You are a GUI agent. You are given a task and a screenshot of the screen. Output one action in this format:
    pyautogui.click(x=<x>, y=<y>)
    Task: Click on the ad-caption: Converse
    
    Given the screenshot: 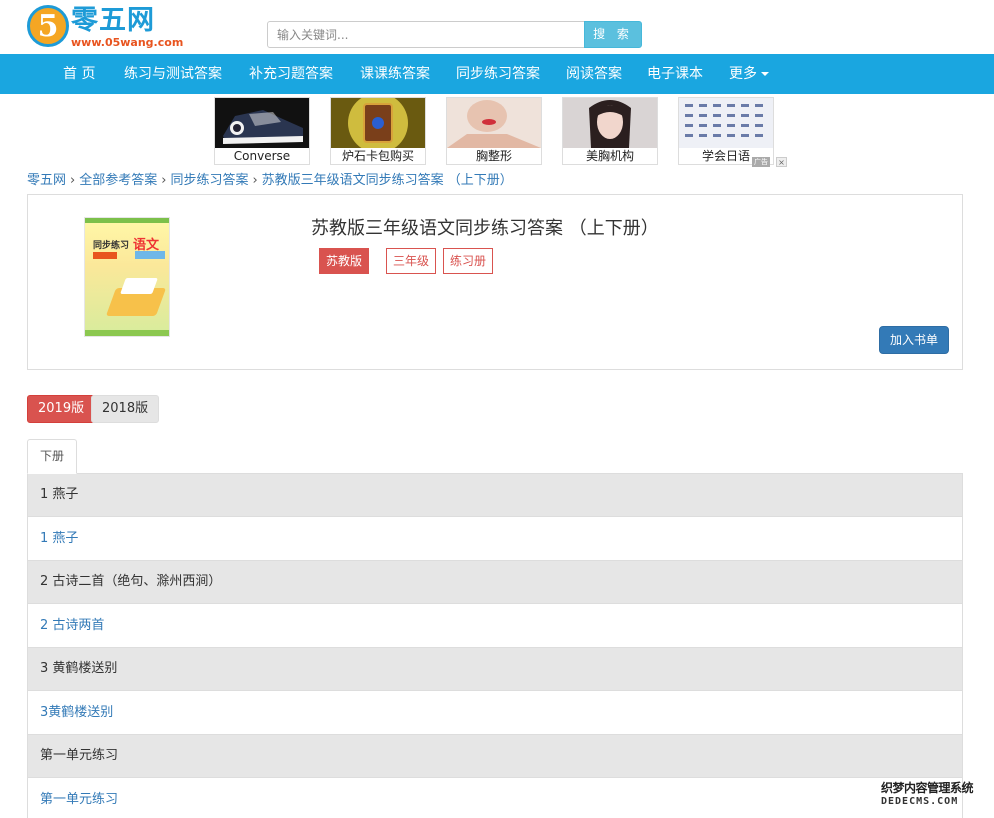 What is the action you would take?
    pyautogui.click(x=262, y=156)
    